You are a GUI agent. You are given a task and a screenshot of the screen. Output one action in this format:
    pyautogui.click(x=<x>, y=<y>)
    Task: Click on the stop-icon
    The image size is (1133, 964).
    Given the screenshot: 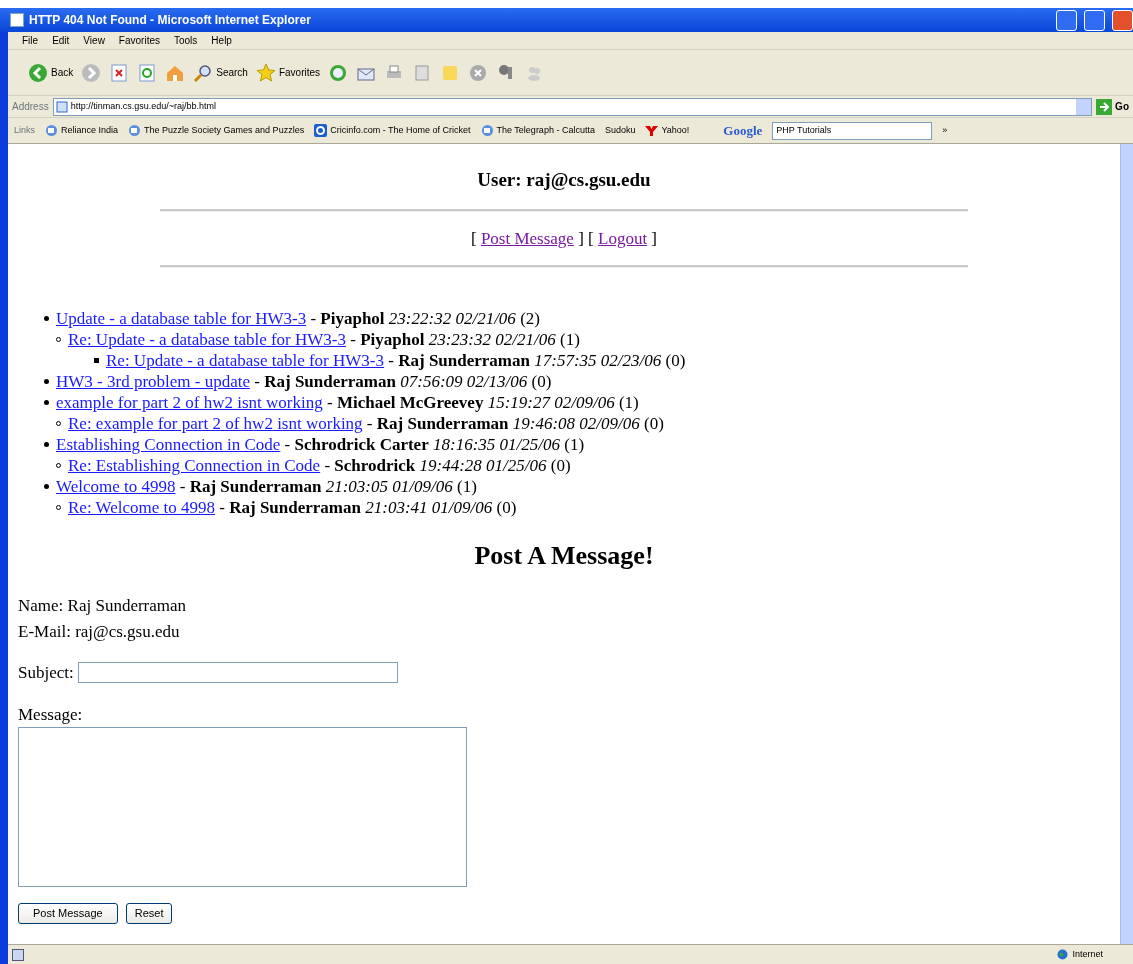 What is the action you would take?
    pyautogui.click(x=119, y=72)
    